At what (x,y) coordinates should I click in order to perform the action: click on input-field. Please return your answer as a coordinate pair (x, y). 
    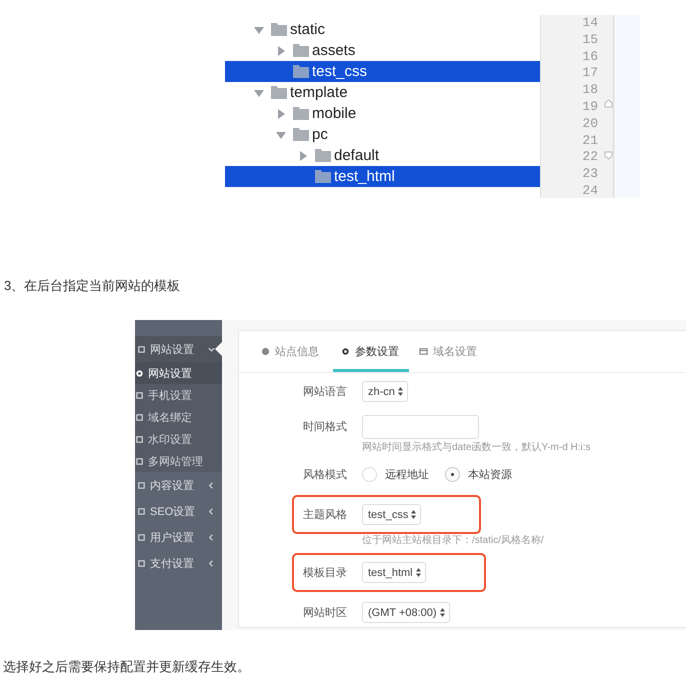
    Looking at the image, I should click on (420, 426).